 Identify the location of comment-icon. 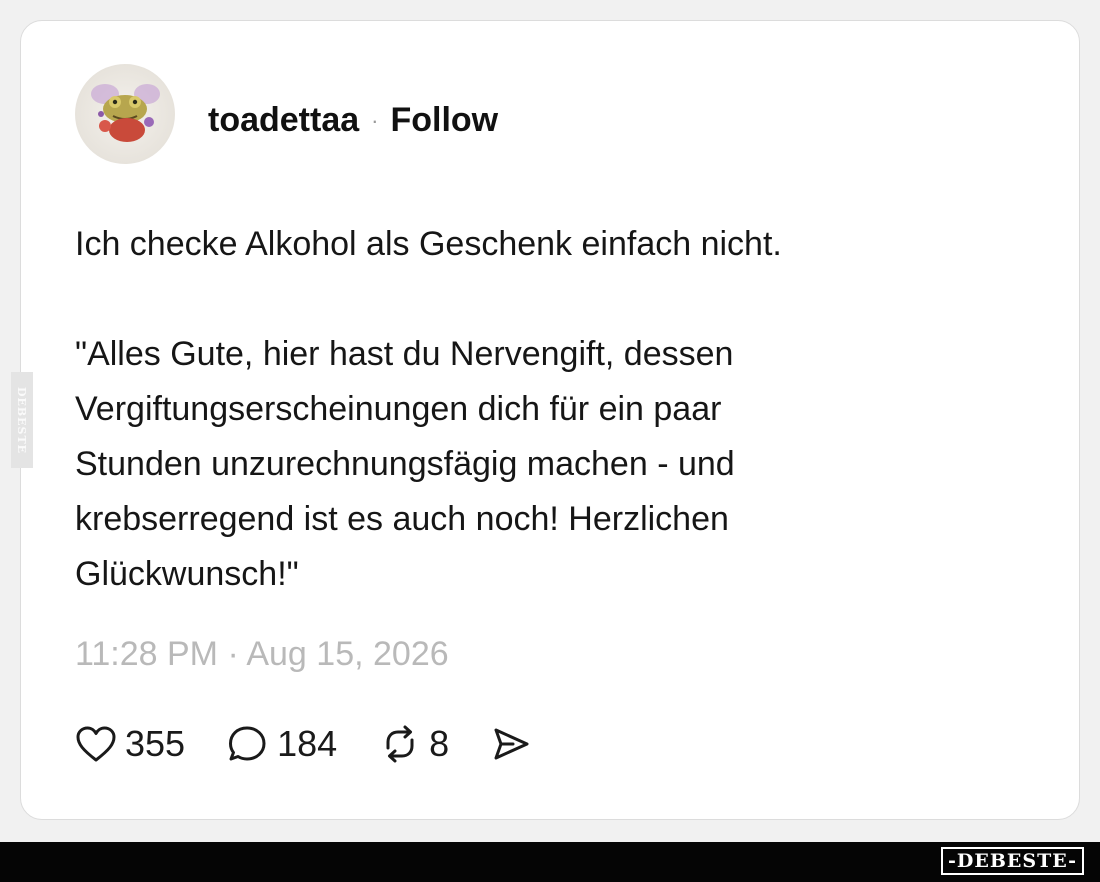
(248, 744).